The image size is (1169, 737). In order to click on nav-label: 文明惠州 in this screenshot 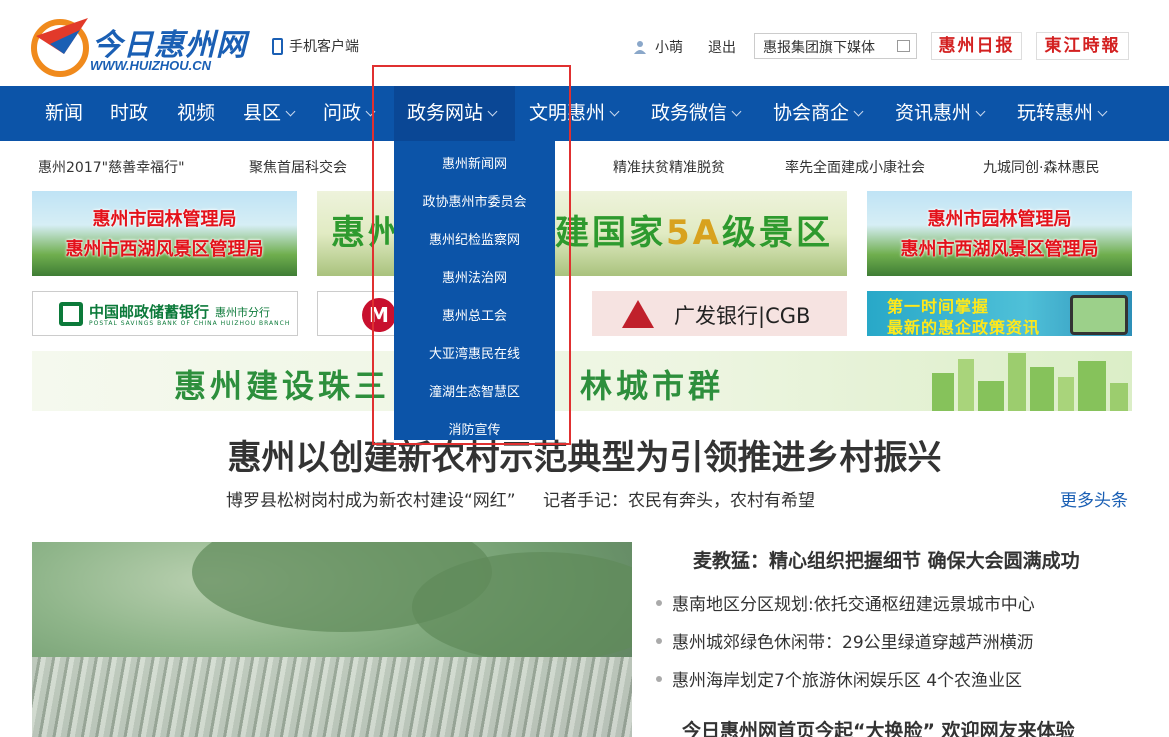, I will do `click(567, 113)`.